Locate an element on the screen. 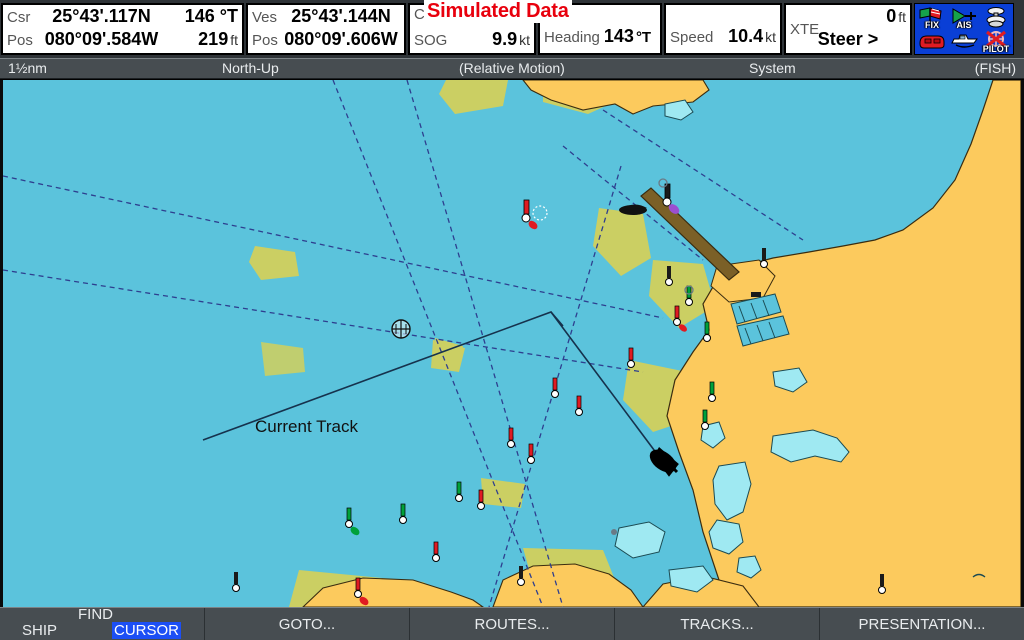 This screenshot has width=1024, height=640. cursor-label: Csr is located at coordinates (19, 17).